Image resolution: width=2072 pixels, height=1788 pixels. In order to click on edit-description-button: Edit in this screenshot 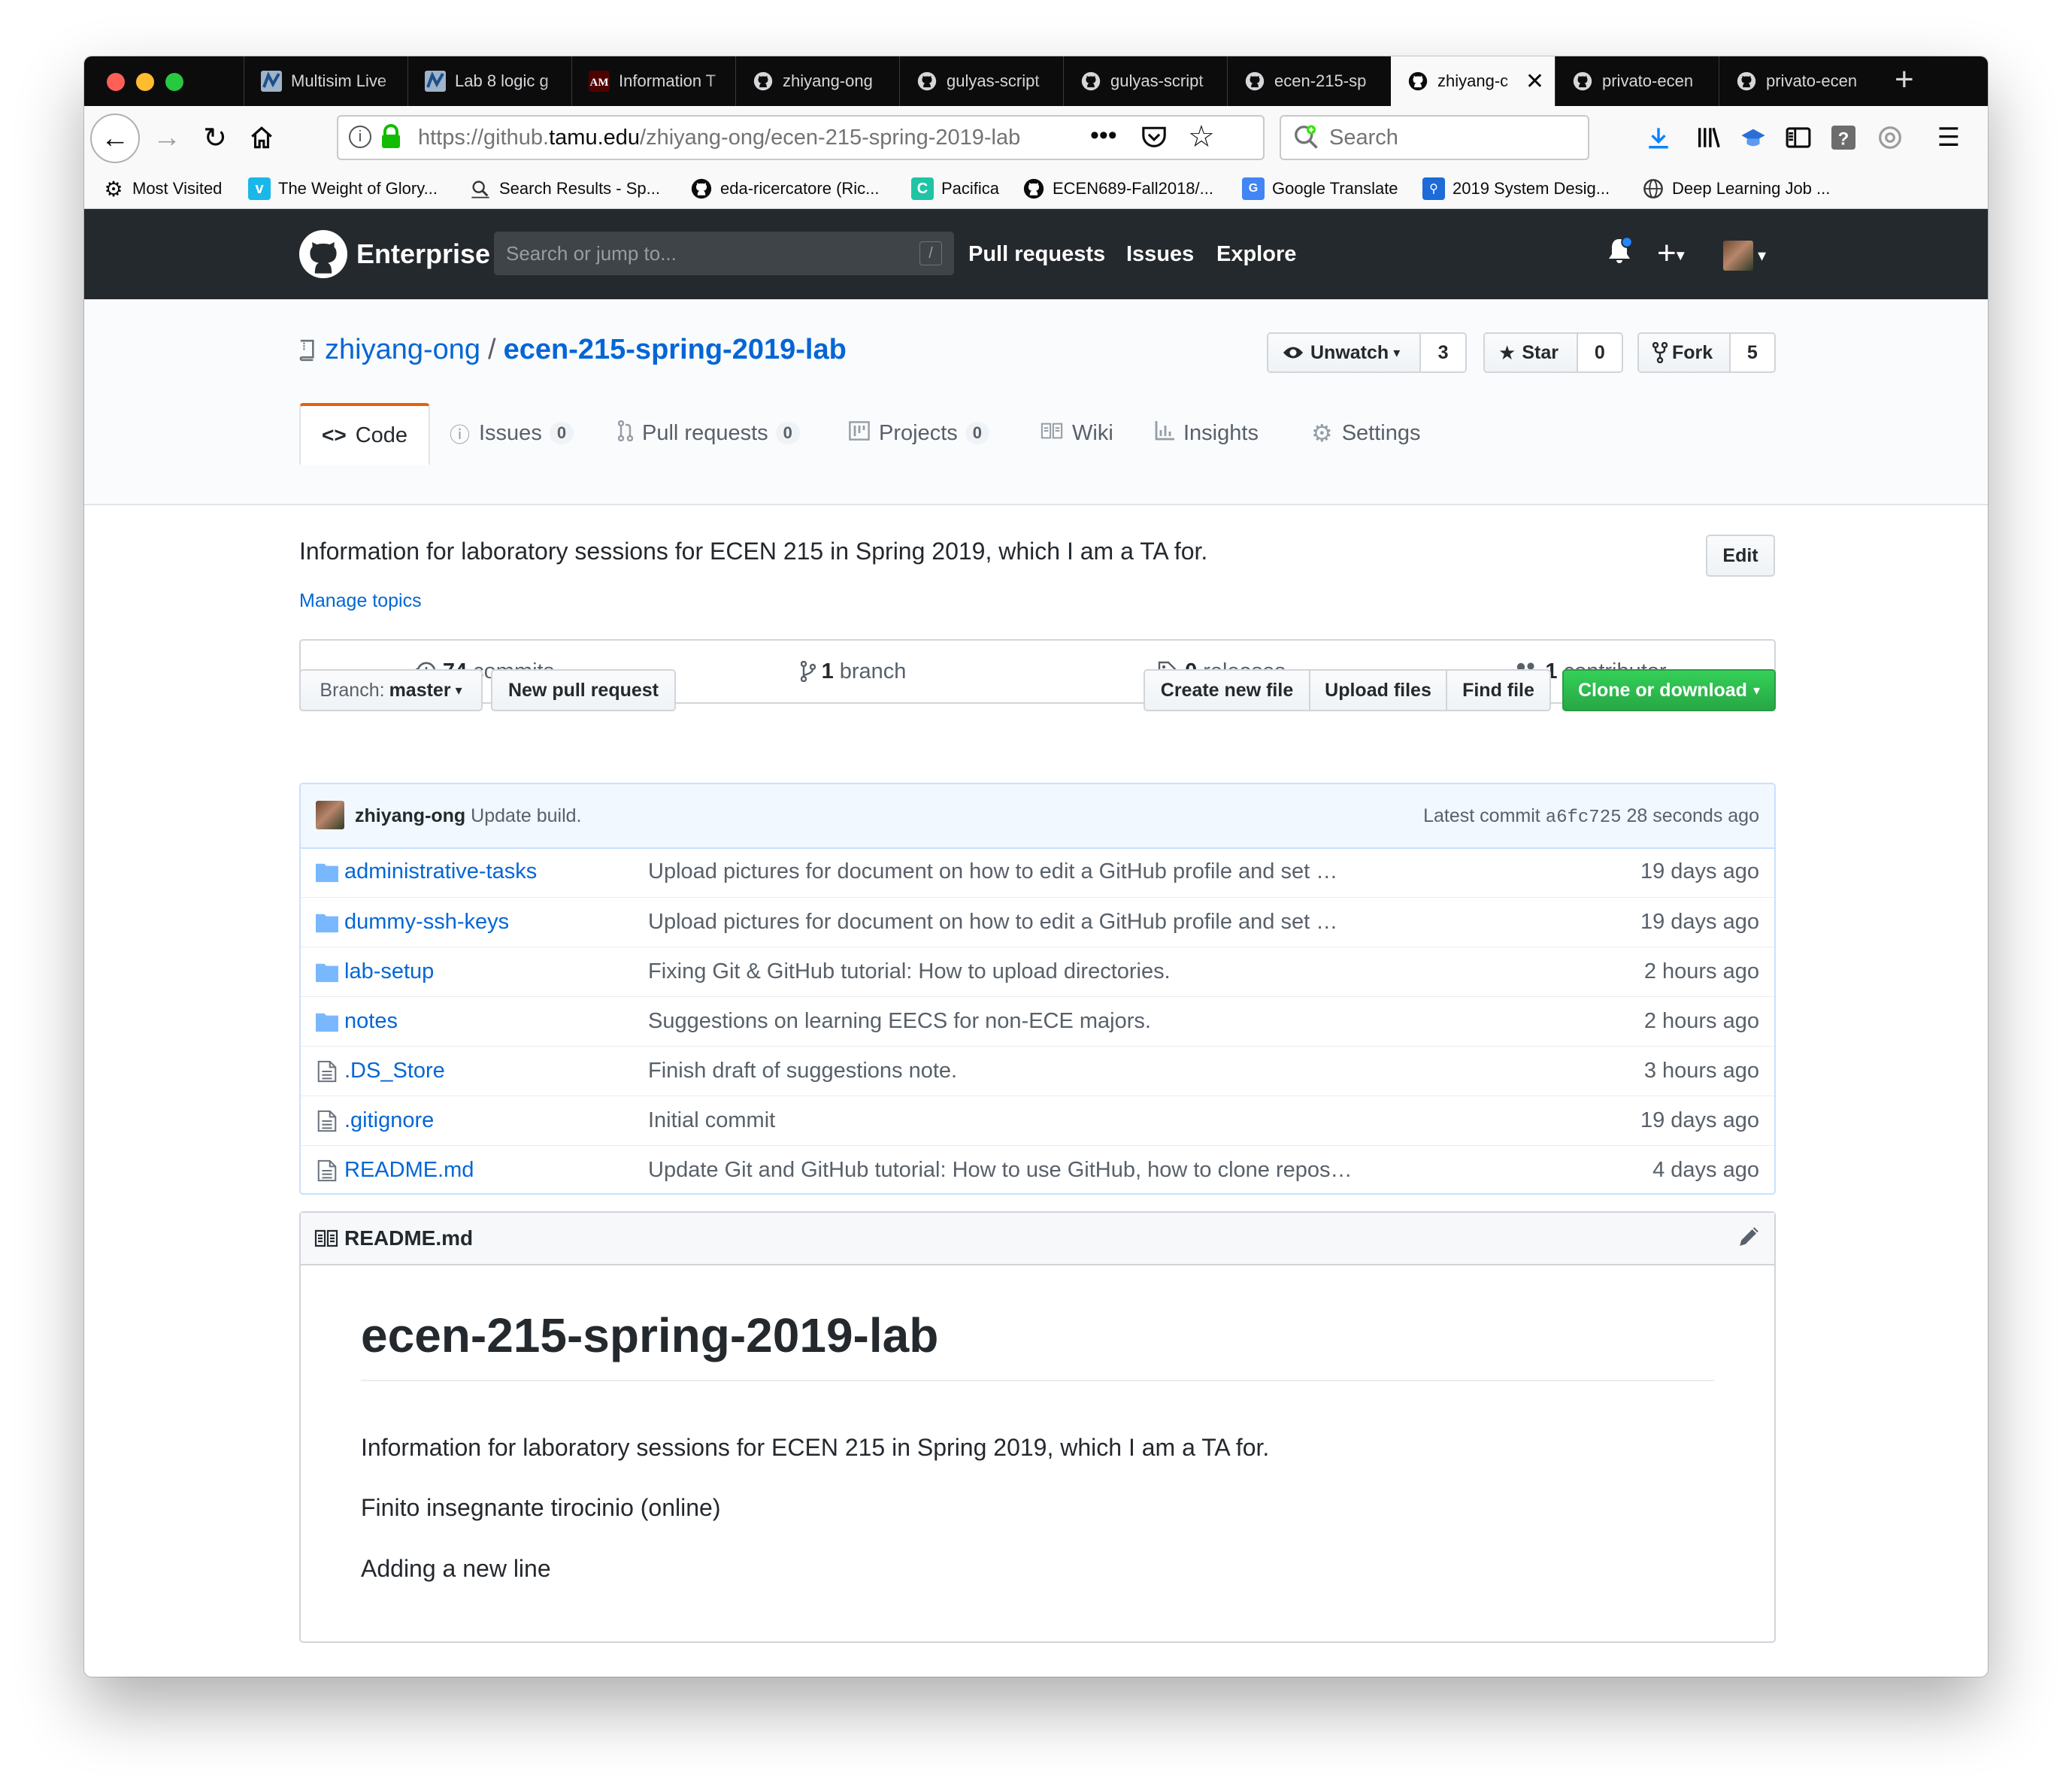, I will do `click(1740, 556)`.